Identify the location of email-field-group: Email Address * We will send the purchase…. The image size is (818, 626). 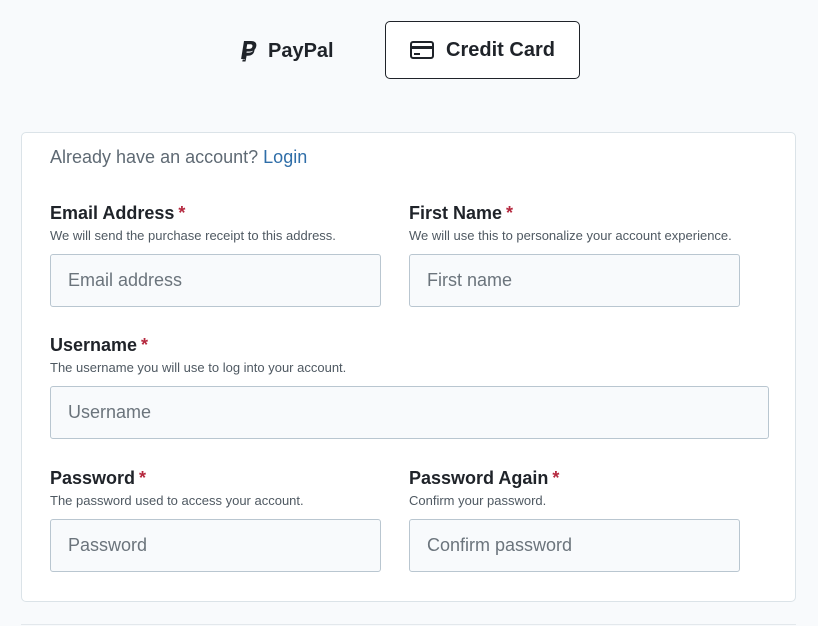
(215, 254).